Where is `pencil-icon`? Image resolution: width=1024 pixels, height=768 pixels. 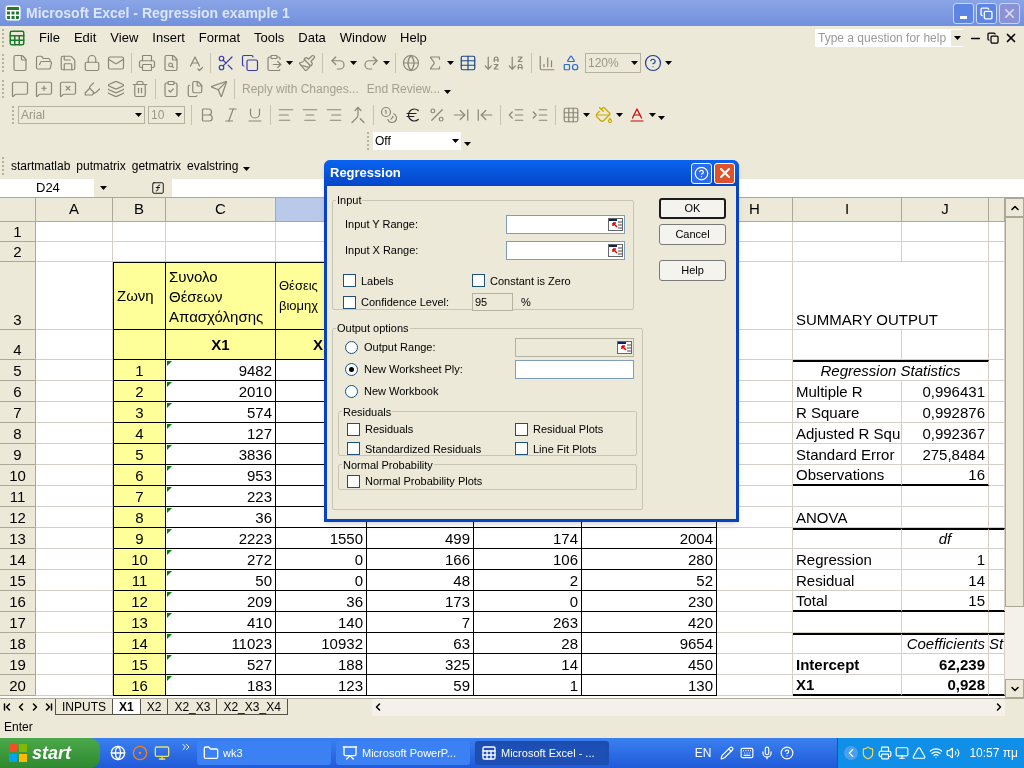 pencil-icon is located at coordinates (727, 753).